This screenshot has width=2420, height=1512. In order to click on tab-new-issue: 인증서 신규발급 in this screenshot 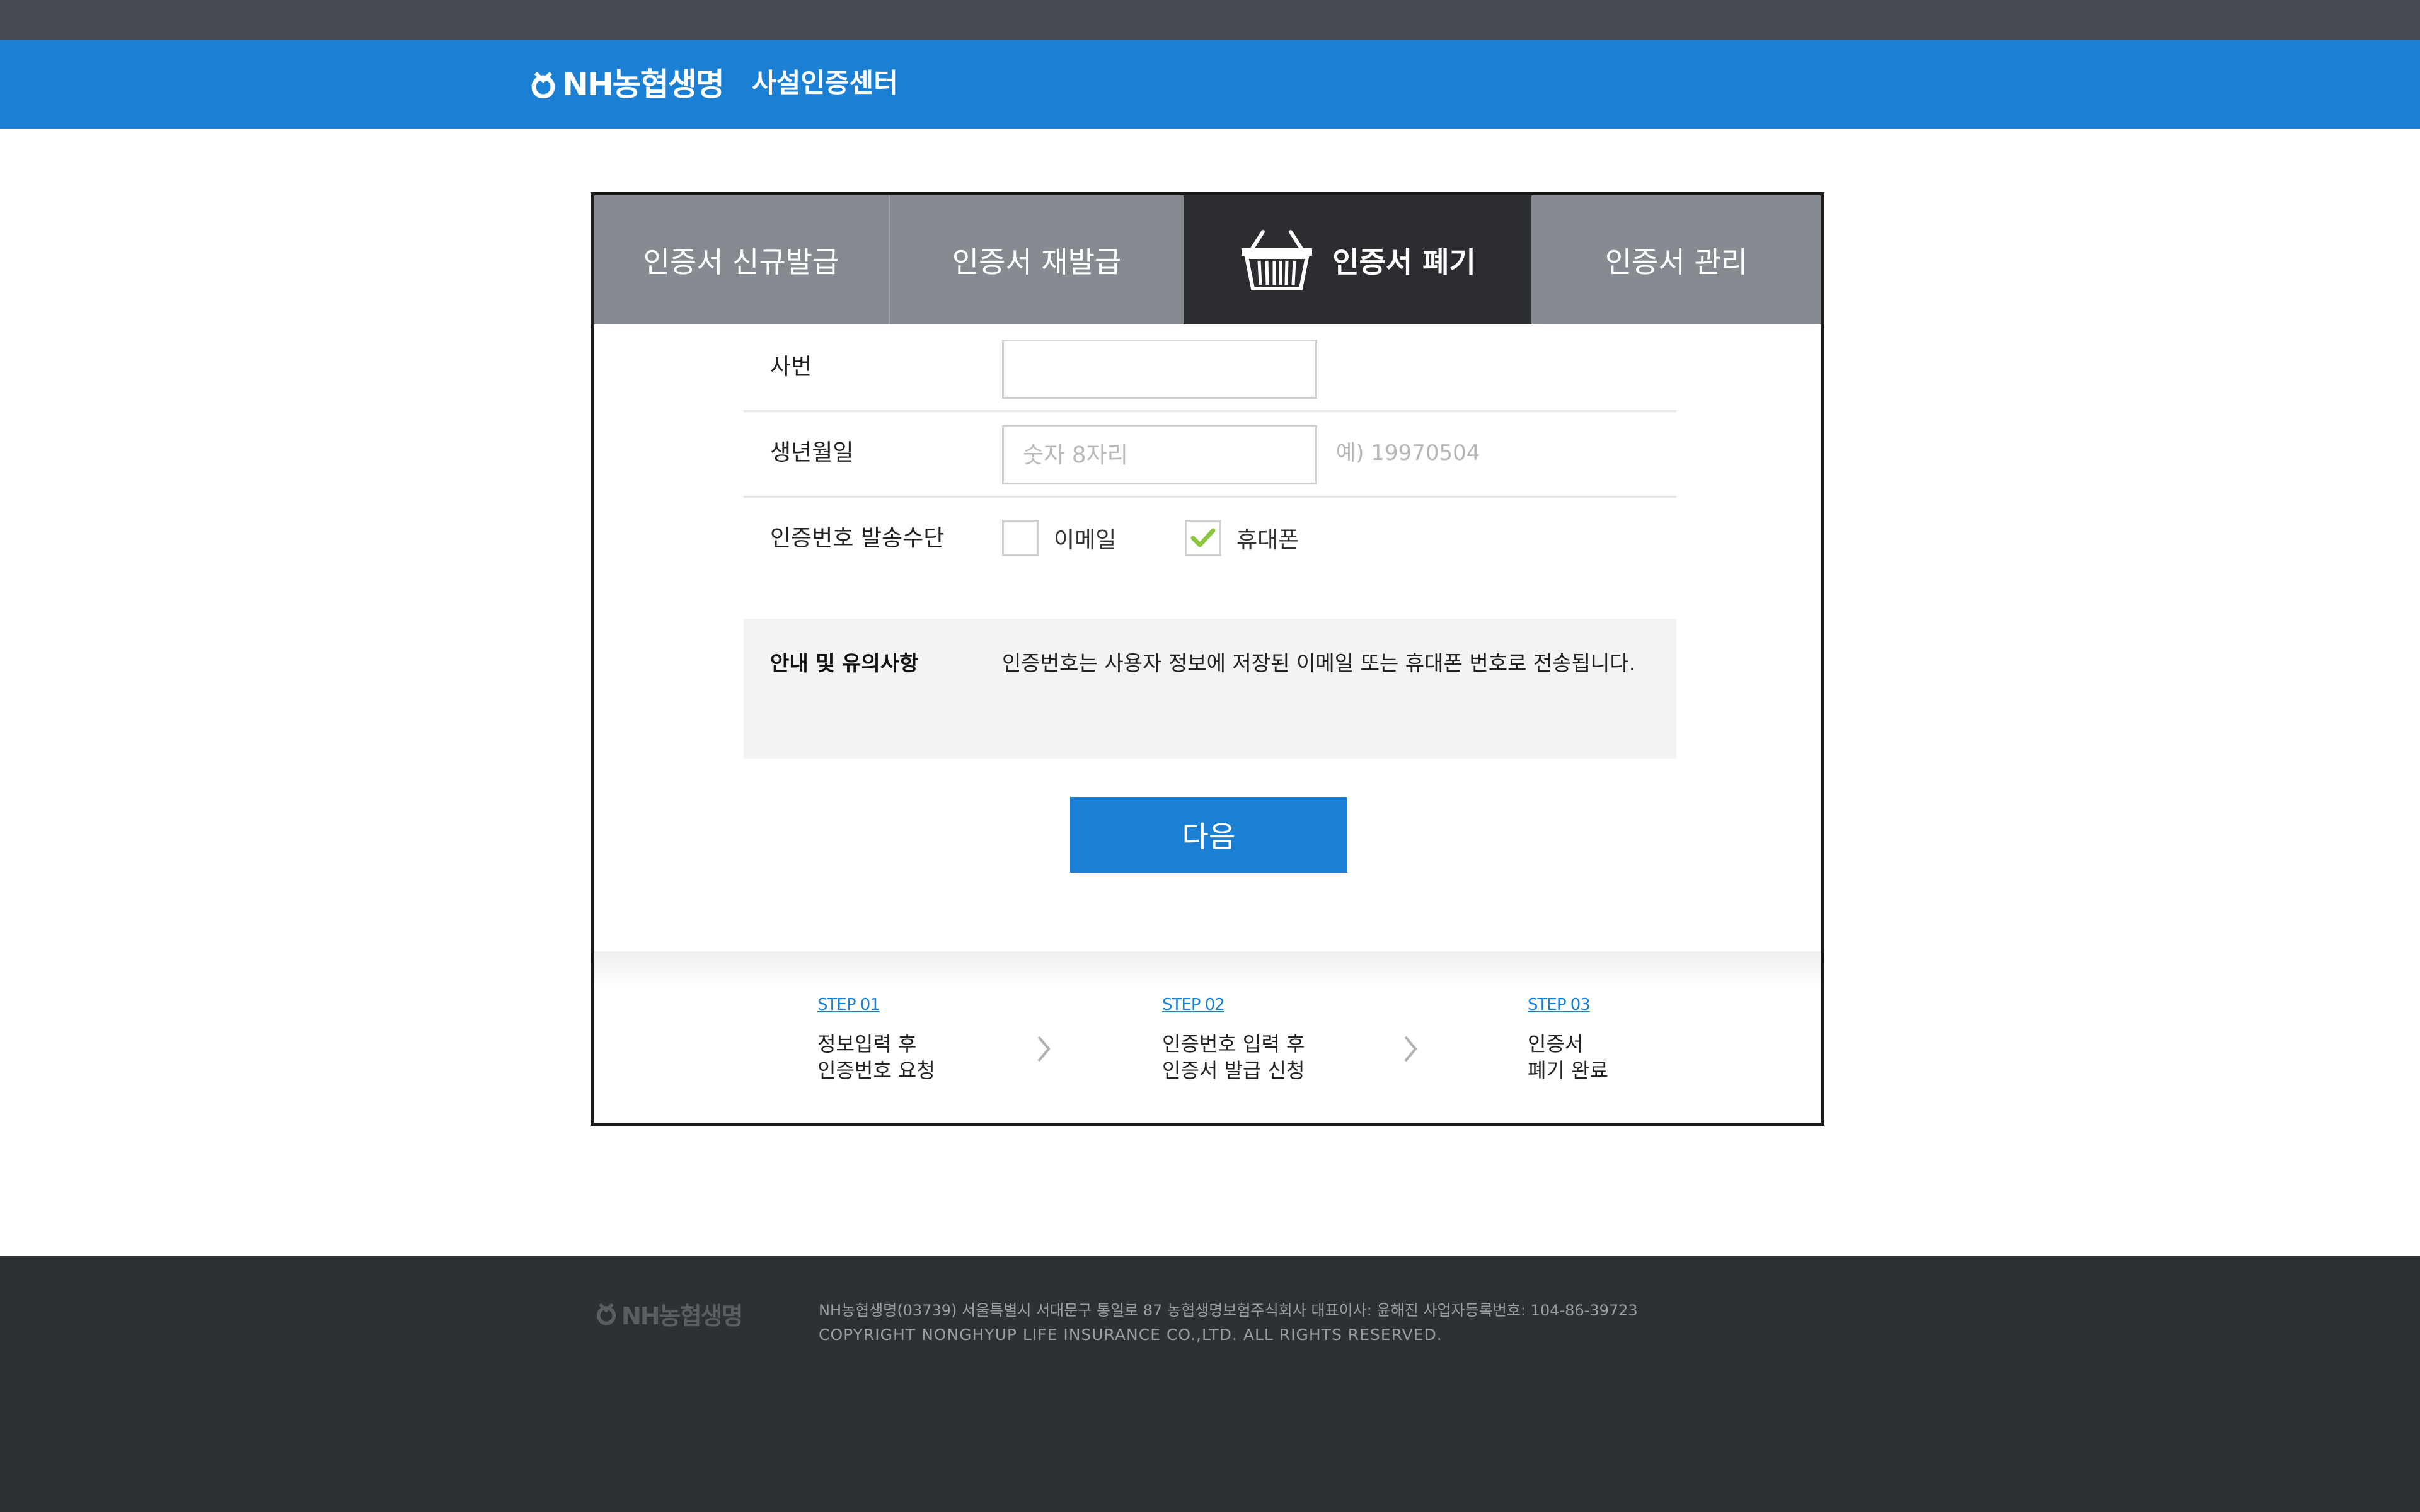, I will do `click(742, 259)`.